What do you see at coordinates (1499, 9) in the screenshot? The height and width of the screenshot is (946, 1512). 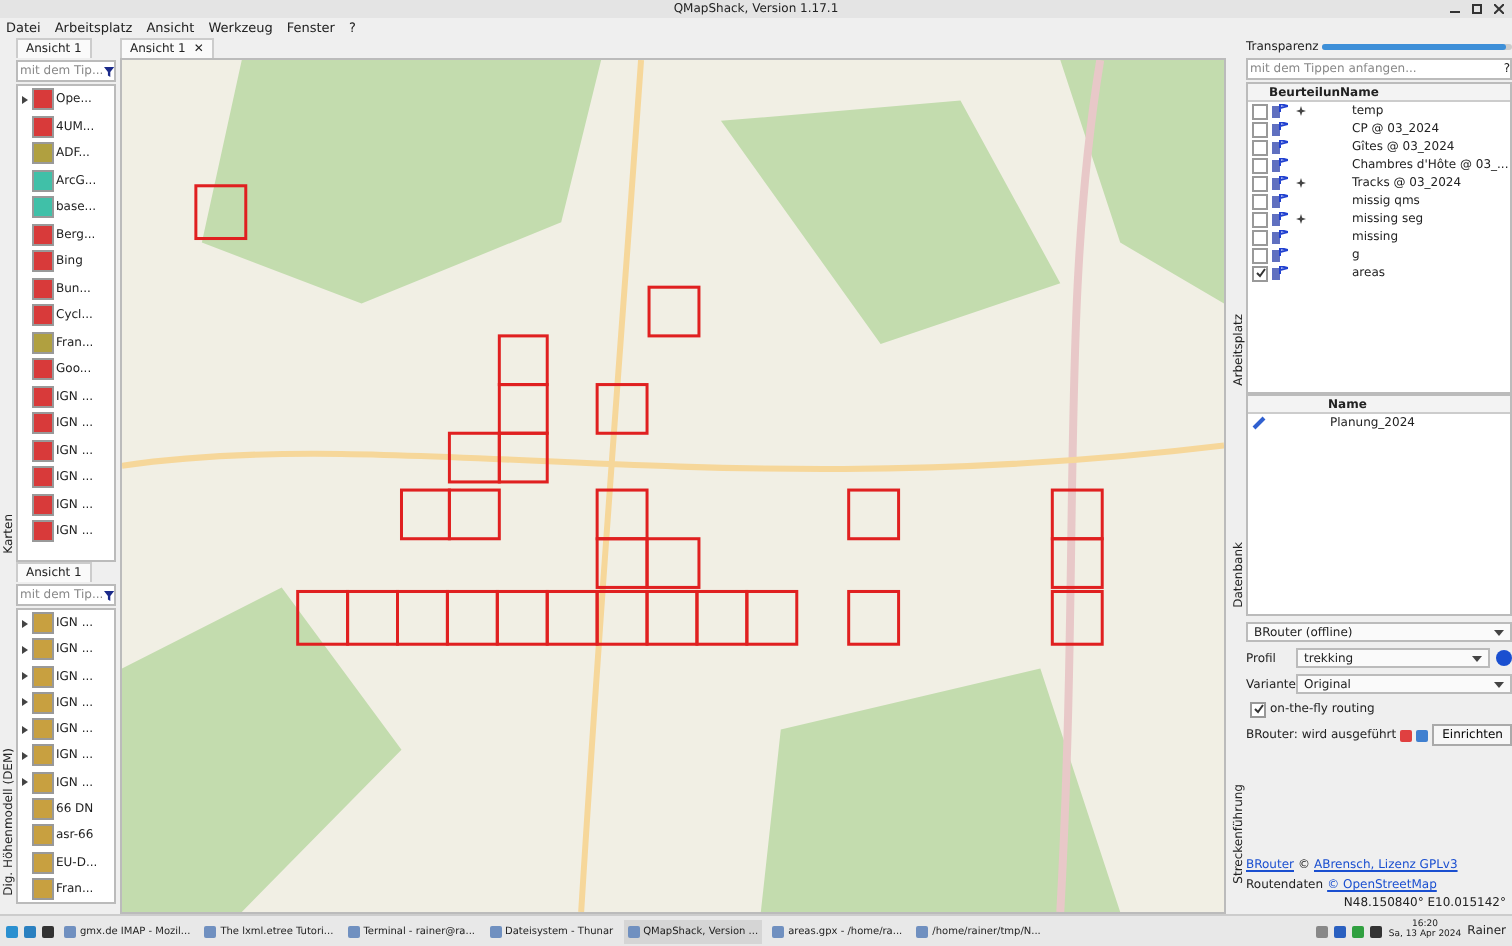 I see `close-icon` at bounding box center [1499, 9].